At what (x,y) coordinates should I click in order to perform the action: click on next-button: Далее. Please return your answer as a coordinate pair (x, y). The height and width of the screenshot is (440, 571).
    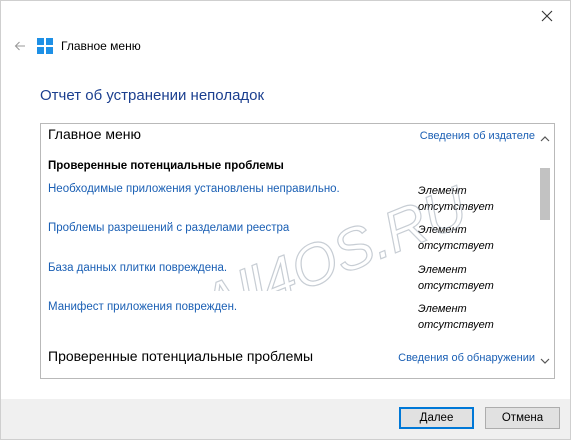
    Looking at the image, I should click on (436, 418).